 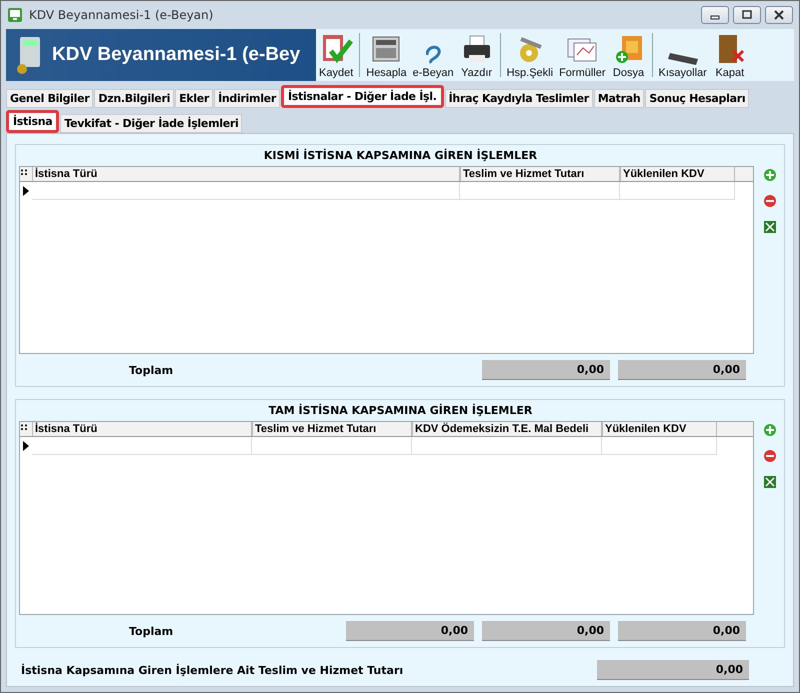 What do you see at coordinates (400, 155) in the screenshot?
I see `section-title: KISMİ İSTİSNA KAPSAMINA GİREN İŞLEMLER` at bounding box center [400, 155].